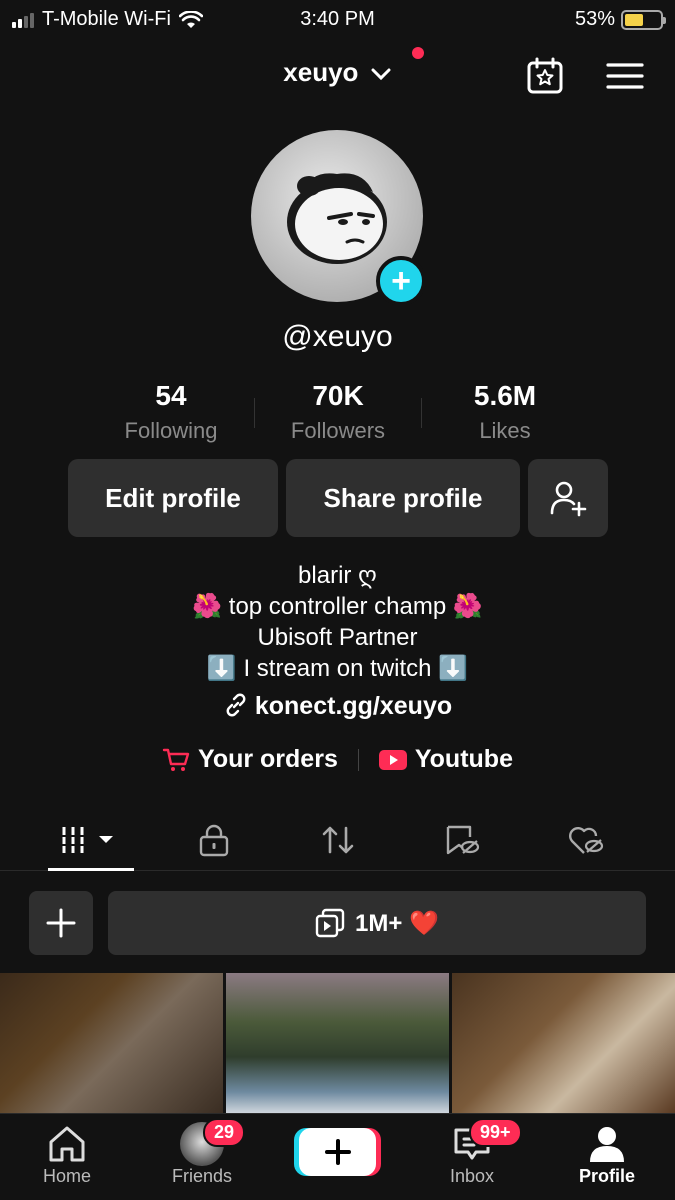  I want to click on link-text: konect.gg/xeuyo, so click(353, 706).